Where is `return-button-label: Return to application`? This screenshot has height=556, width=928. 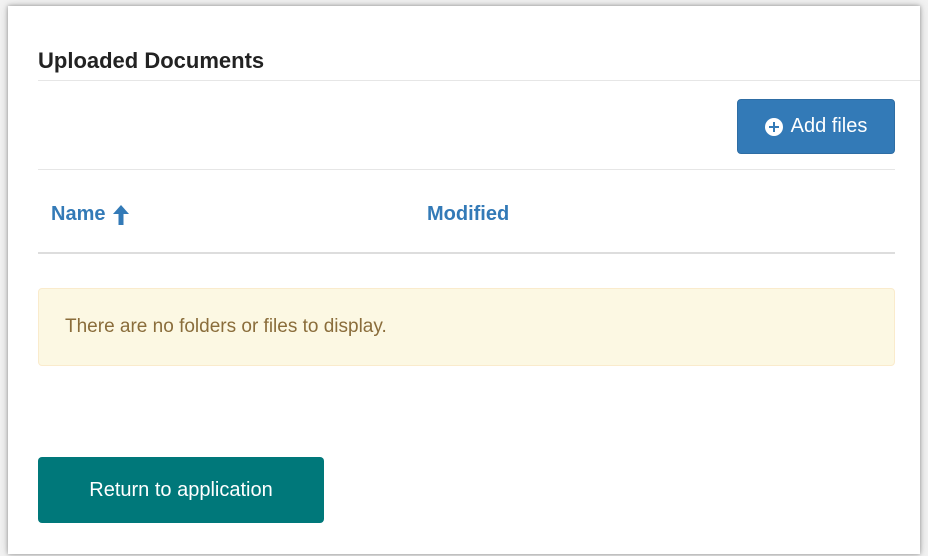 return-button-label: Return to application is located at coordinates (181, 489).